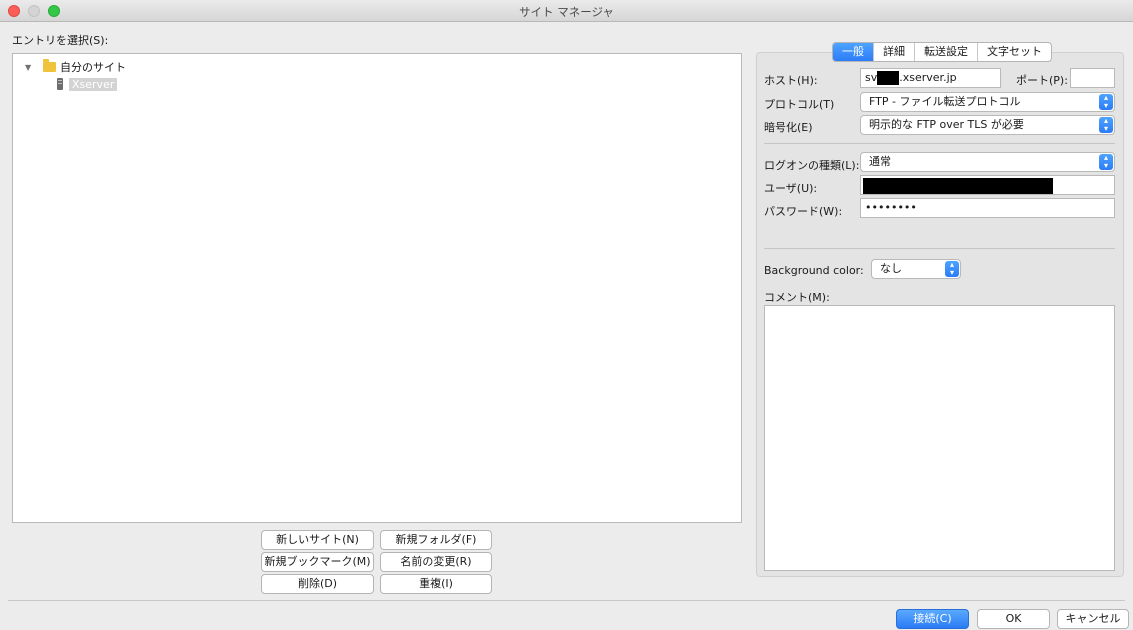 This screenshot has width=1133, height=630. I want to click on server-icon, so click(60, 84).